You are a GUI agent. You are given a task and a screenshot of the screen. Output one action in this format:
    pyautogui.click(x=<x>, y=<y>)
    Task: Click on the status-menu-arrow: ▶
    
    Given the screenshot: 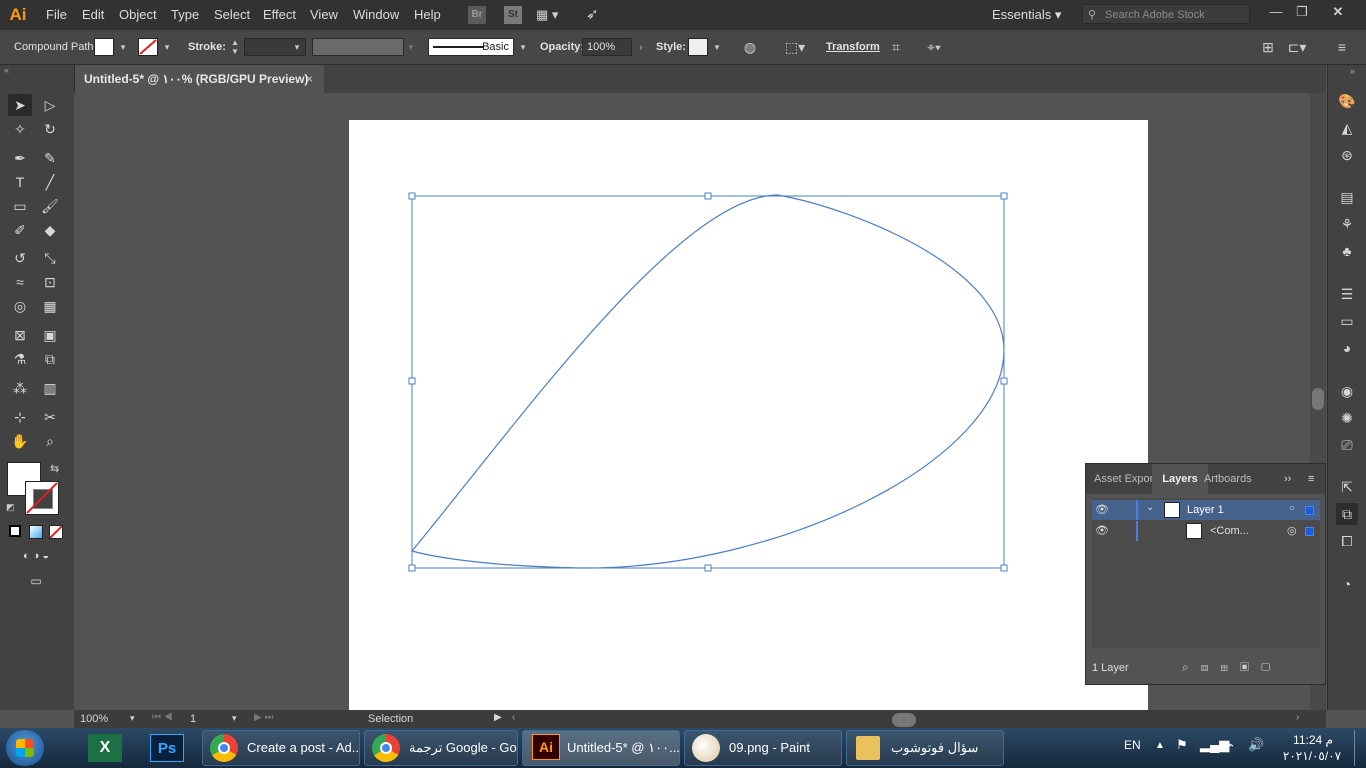 What is the action you would take?
    pyautogui.click(x=498, y=717)
    